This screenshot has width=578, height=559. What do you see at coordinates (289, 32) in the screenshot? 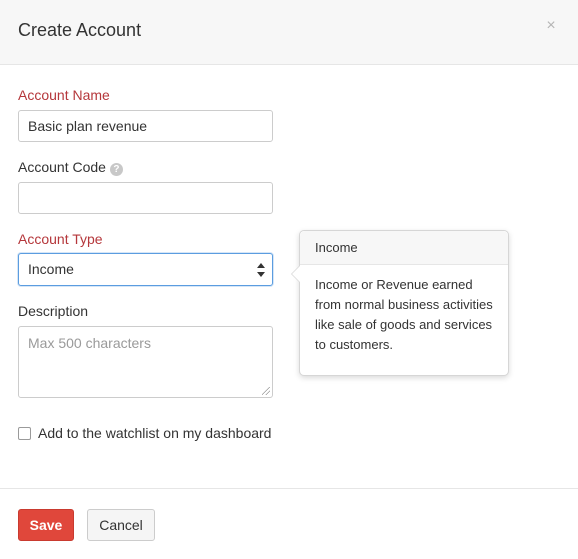
I see `modal-header: Create Account ×` at bounding box center [289, 32].